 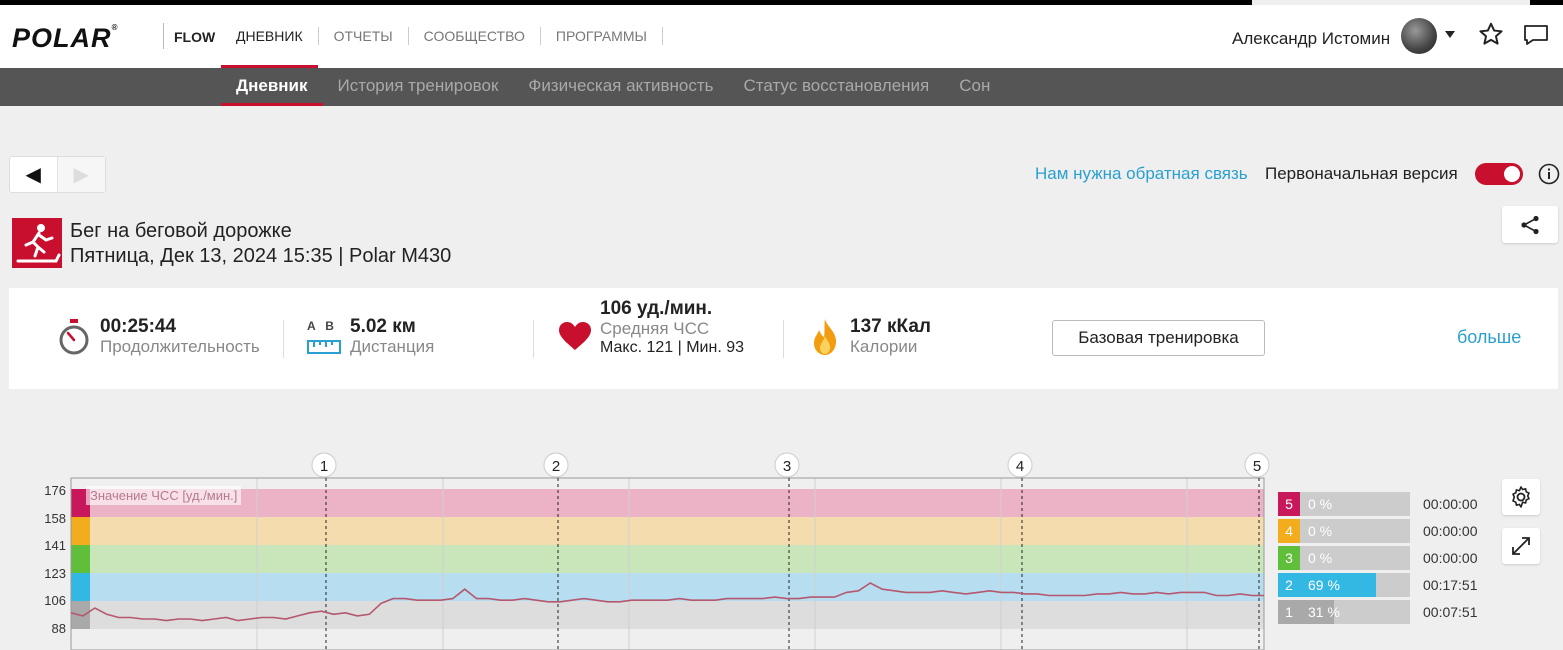 What do you see at coordinates (1289, 558) in the screenshot?
I see `zone-number: 3` at bounding box center [1289, 558].